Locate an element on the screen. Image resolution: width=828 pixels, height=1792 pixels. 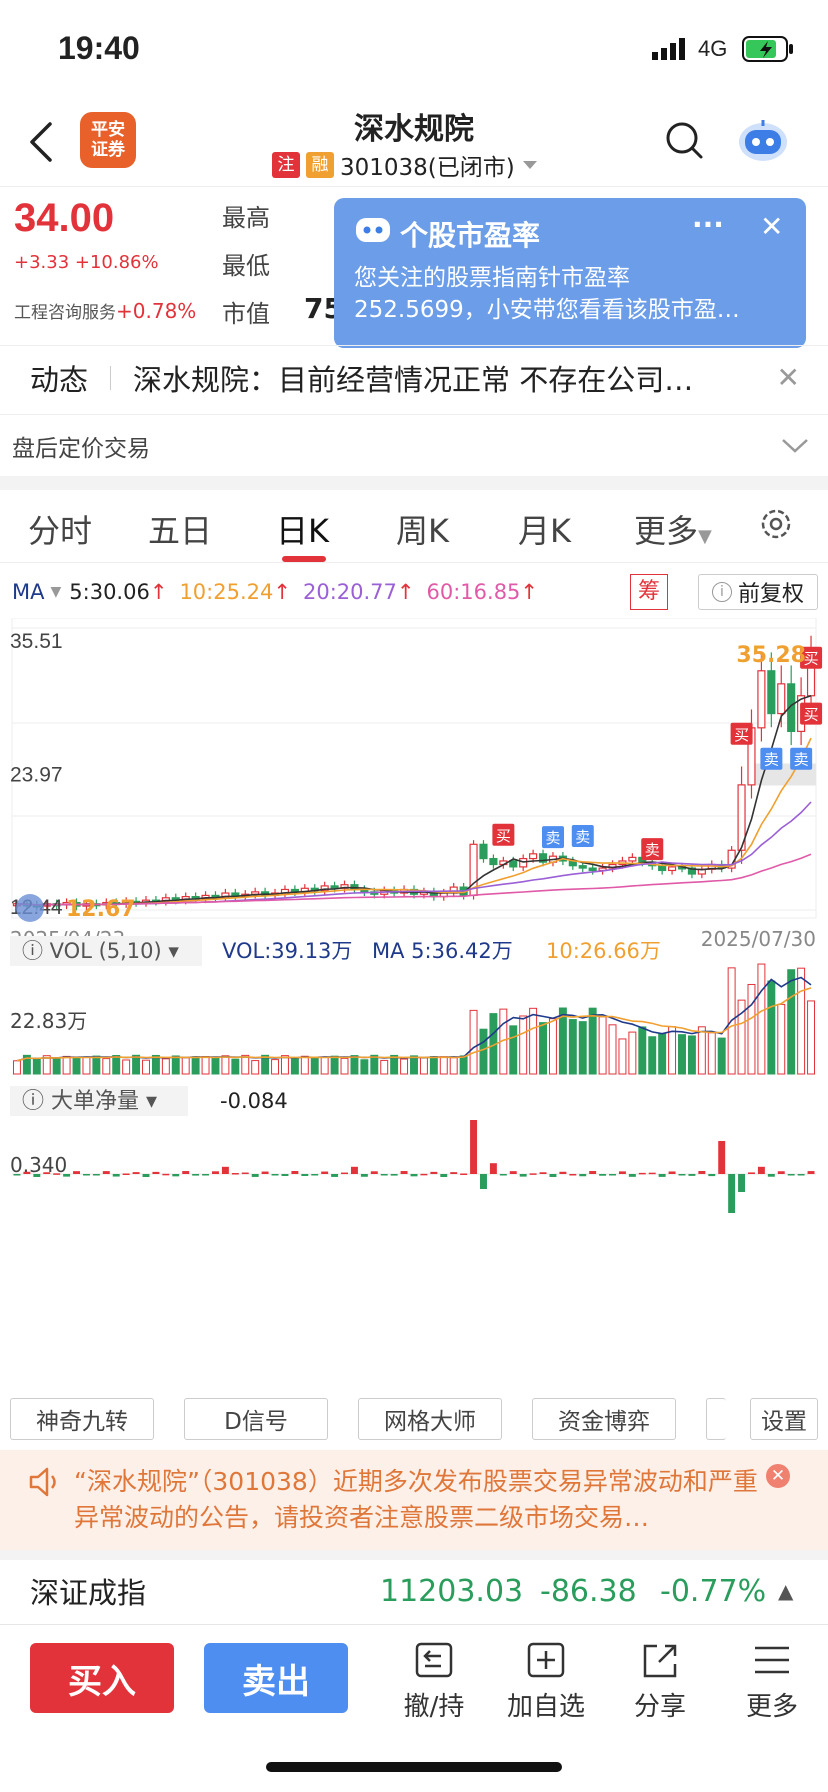
notice-close-icon: ✕ is located at coordinates (778, 1476).